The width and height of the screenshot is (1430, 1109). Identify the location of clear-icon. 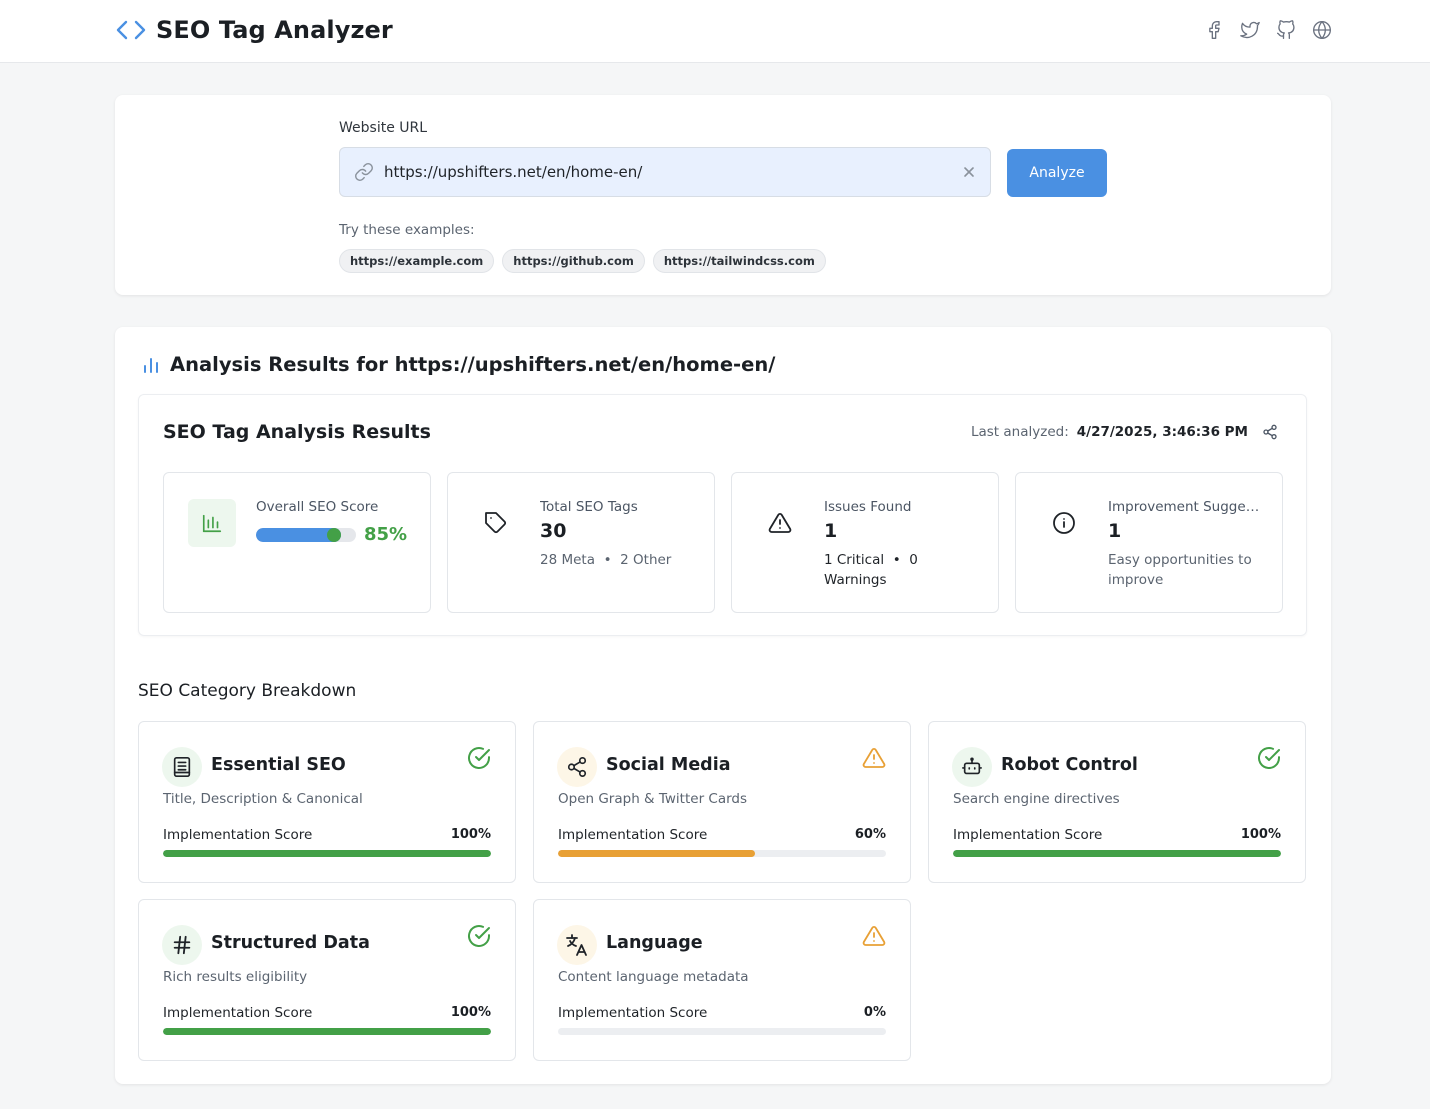
(969, 172).